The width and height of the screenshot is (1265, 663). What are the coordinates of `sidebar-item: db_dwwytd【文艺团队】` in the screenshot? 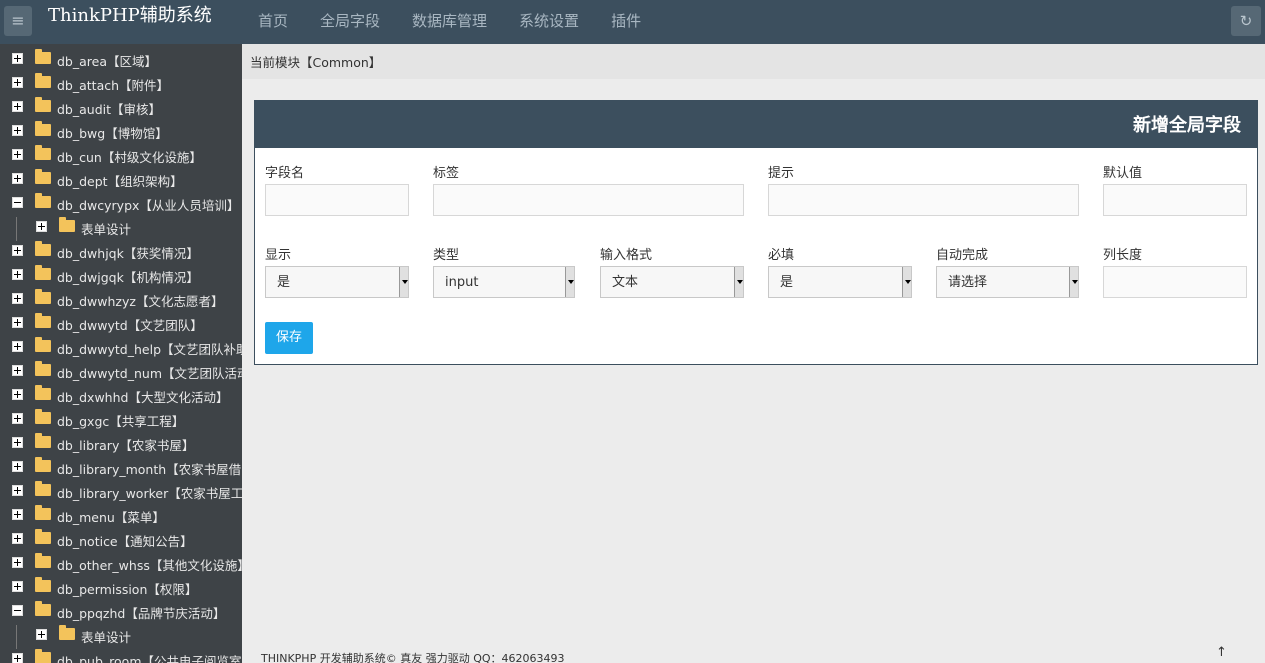 It's located at (121, 323).